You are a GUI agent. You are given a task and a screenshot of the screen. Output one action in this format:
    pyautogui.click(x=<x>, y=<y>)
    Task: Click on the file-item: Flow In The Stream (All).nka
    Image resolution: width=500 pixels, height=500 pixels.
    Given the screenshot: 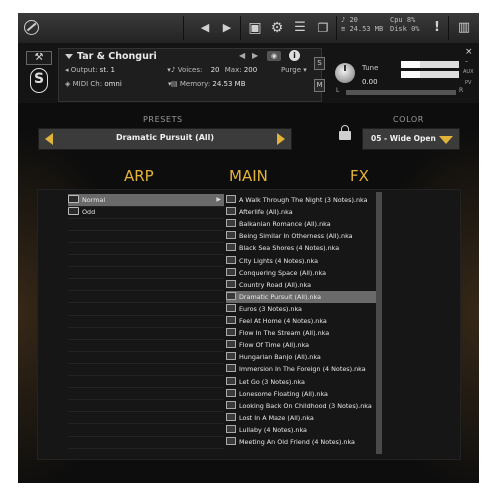 What is the action you would take?
    pyautogui.click(x=301, y=333)
    